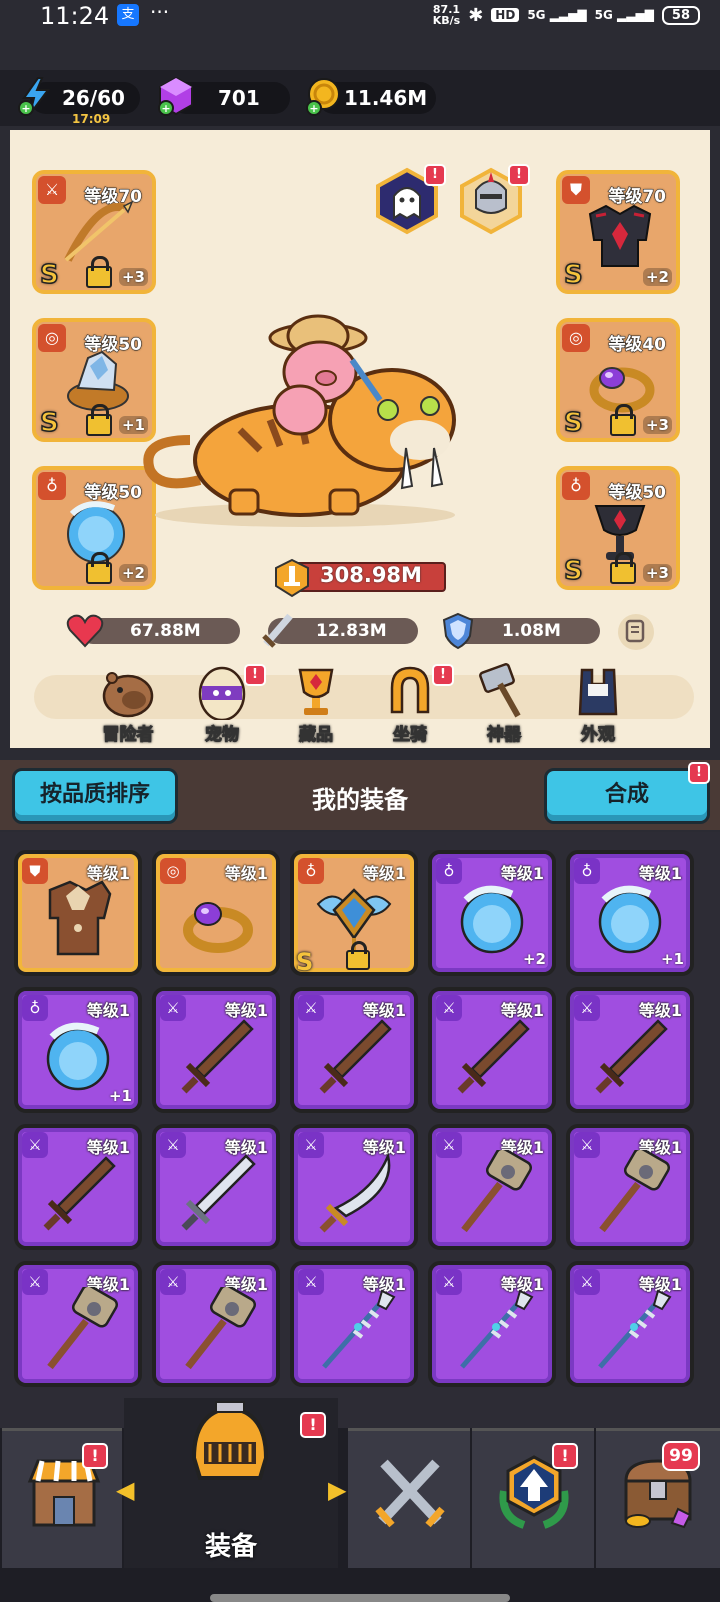 The image size is (720, 1602). I want to click on equip-slot-armor: ⛊ 等级70 S +2, so click(618, 232).